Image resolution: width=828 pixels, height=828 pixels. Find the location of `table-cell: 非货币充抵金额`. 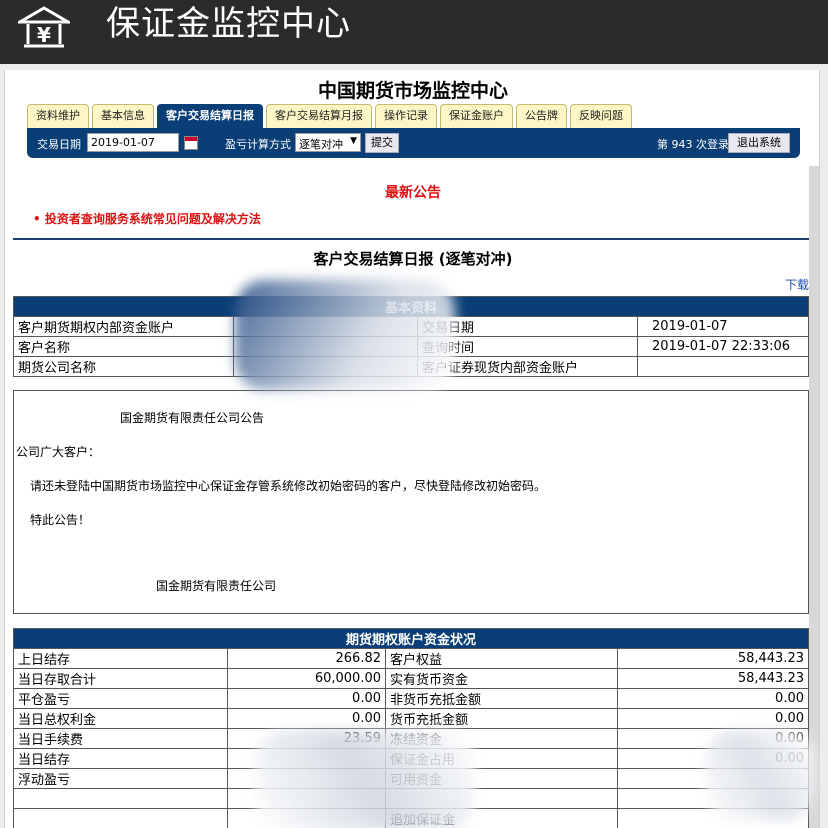

table-cell: 非货币充抵金额 is located at coordinates (501, 698).